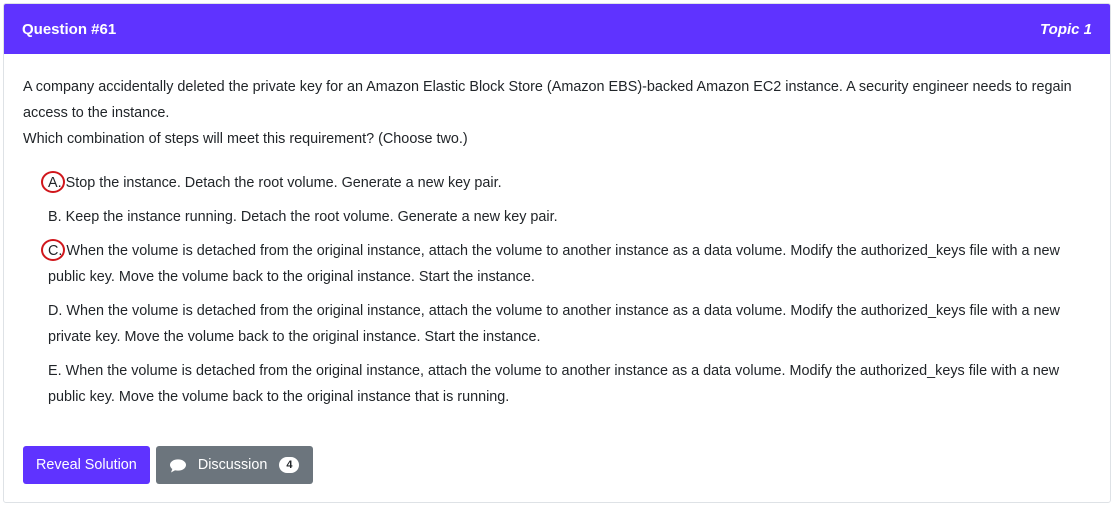 Image resolution: width=1114 pixels, height=508 pixels. Describe the element at coordinates (55, 371) in the screenshot. I see `choice-letter-e: E.` at that location.